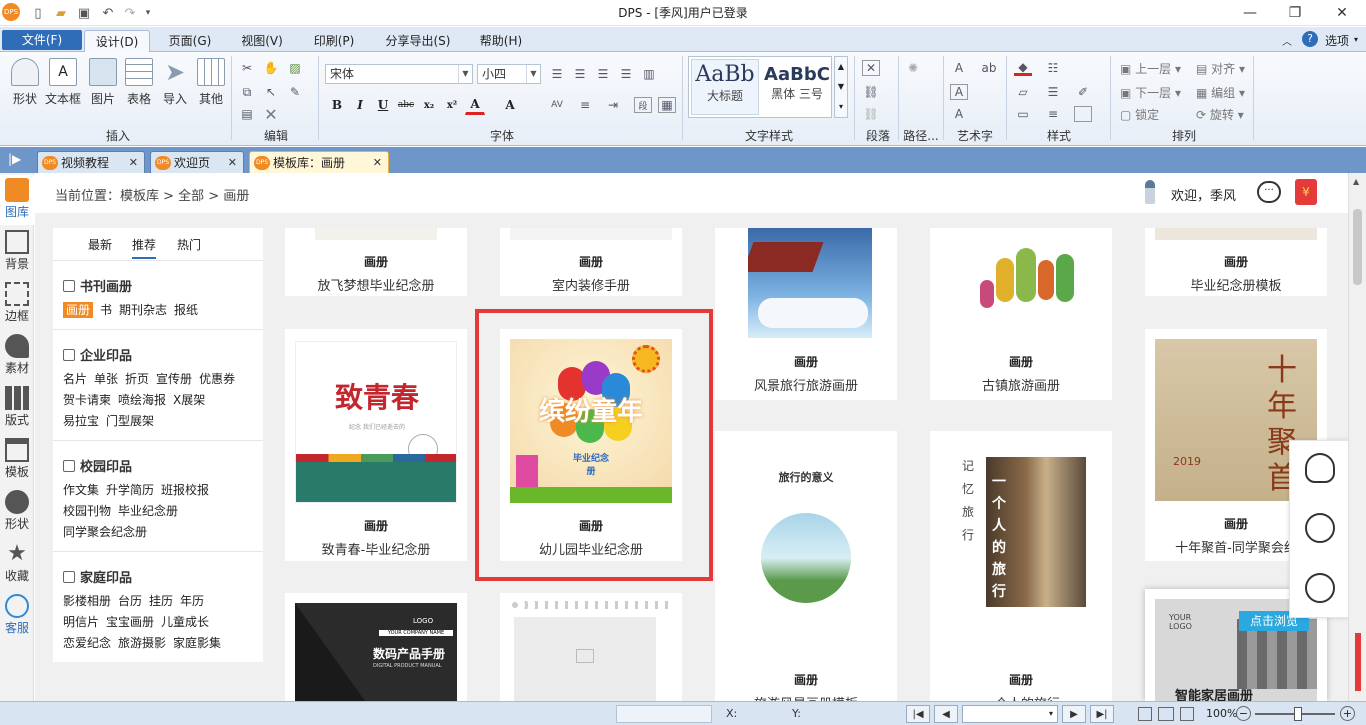  I want to click on sidebar-item-service: 客服, so click(17, 616).